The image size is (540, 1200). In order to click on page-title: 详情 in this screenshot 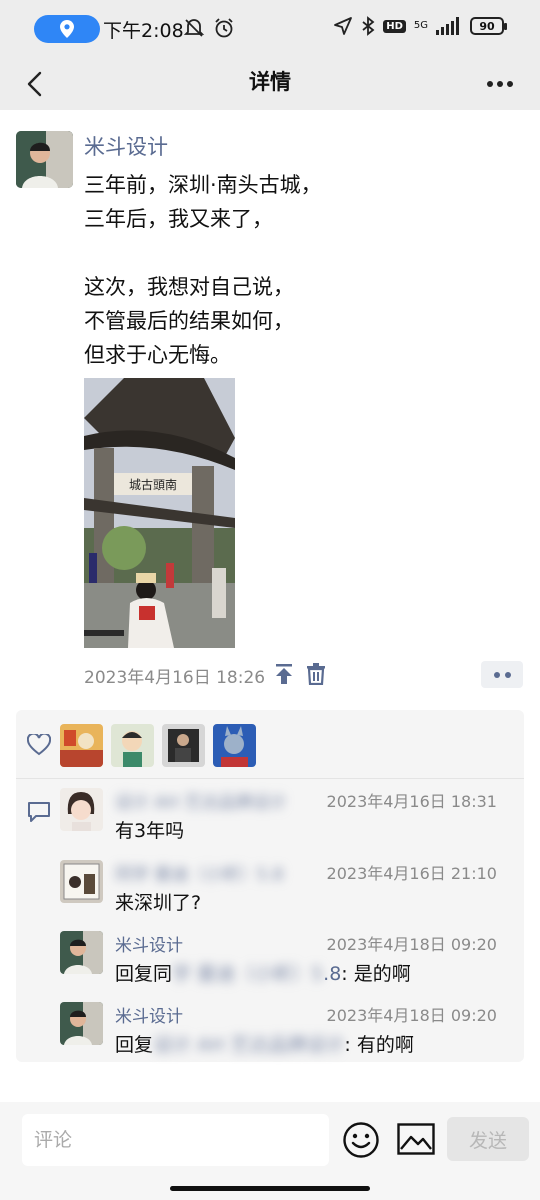, I will do `click(270, 82)`.